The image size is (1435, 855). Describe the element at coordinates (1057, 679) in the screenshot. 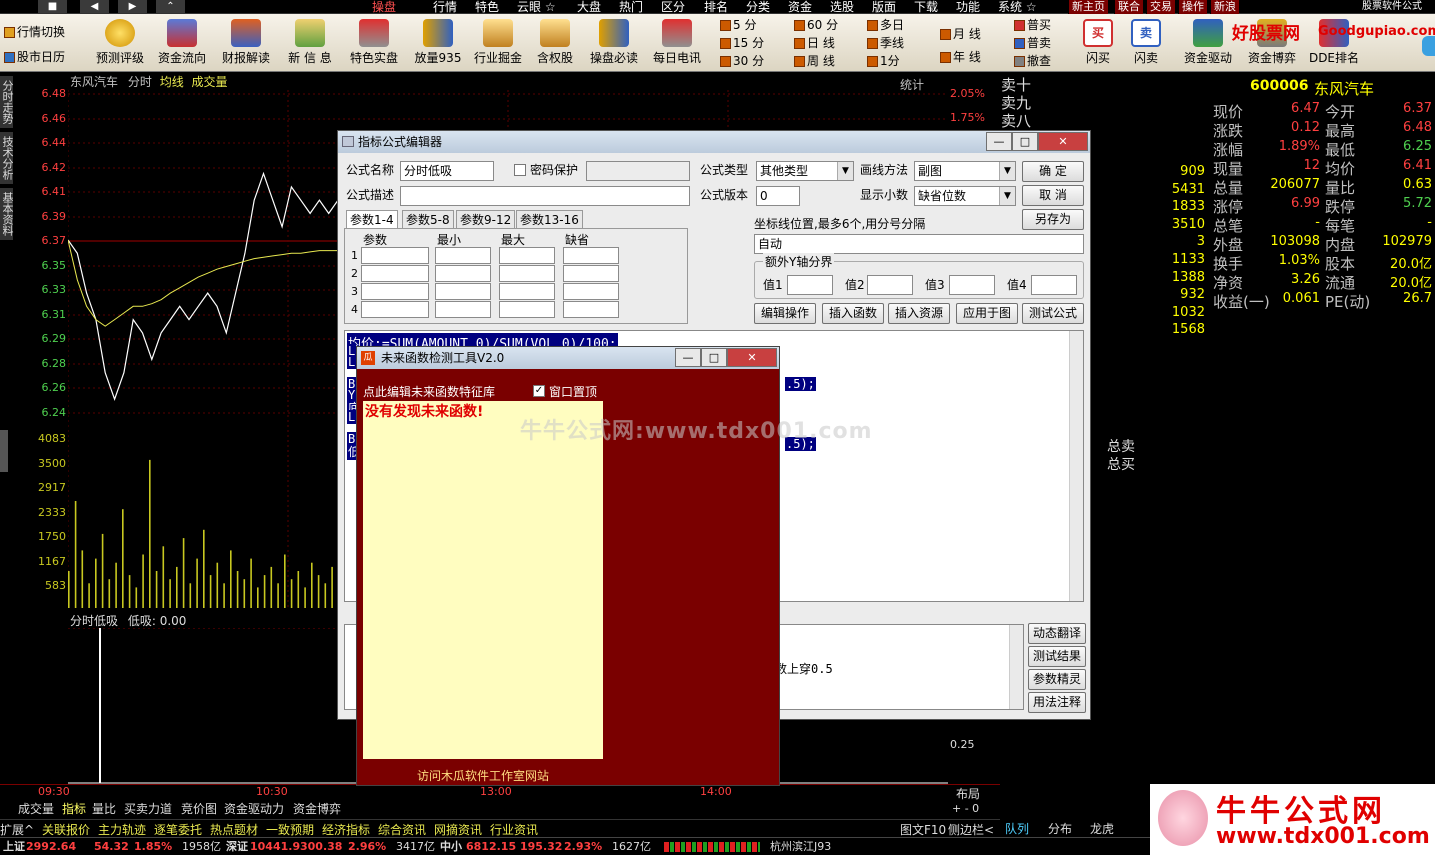

I see `param-wizard-button: 参数精灵` at that location.